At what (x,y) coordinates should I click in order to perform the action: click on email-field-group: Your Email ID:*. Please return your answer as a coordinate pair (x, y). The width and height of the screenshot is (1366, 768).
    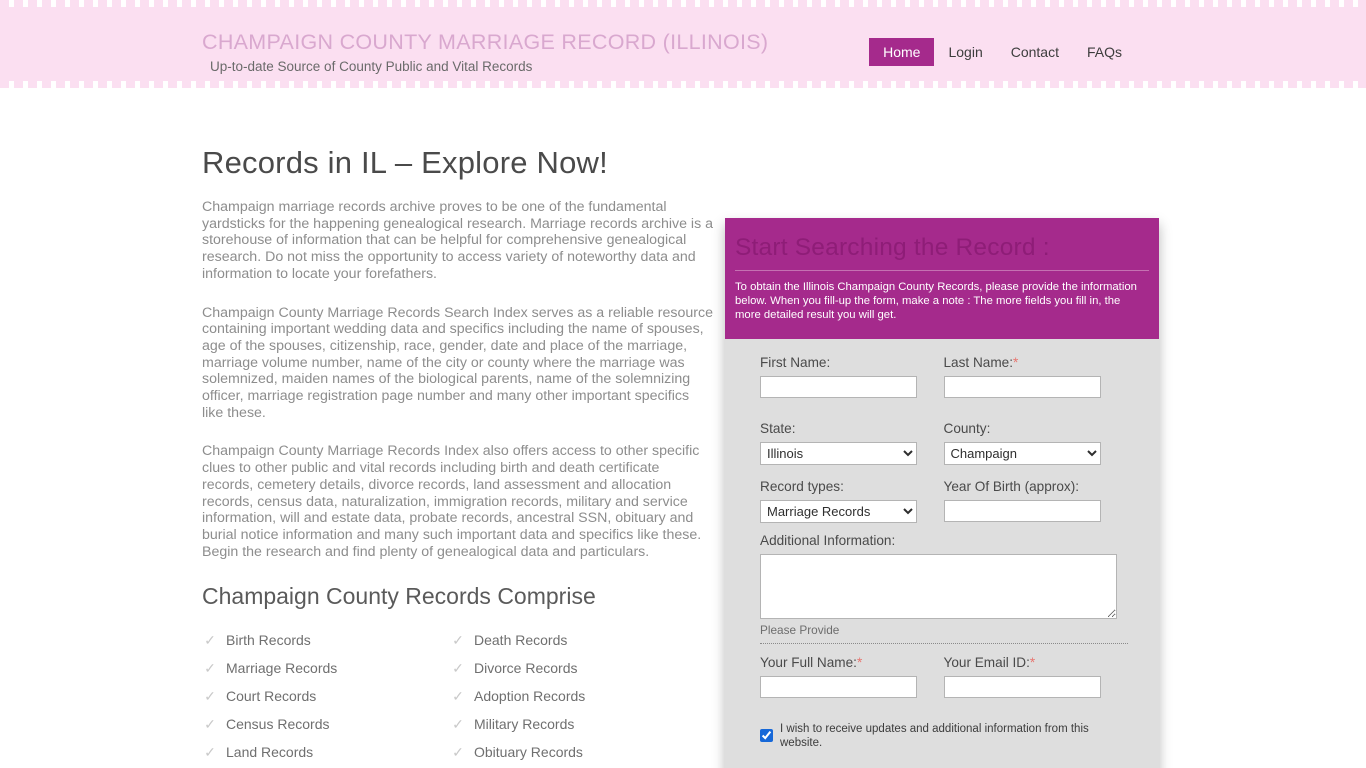
    Looking at the image, I should click on (1035, 675).